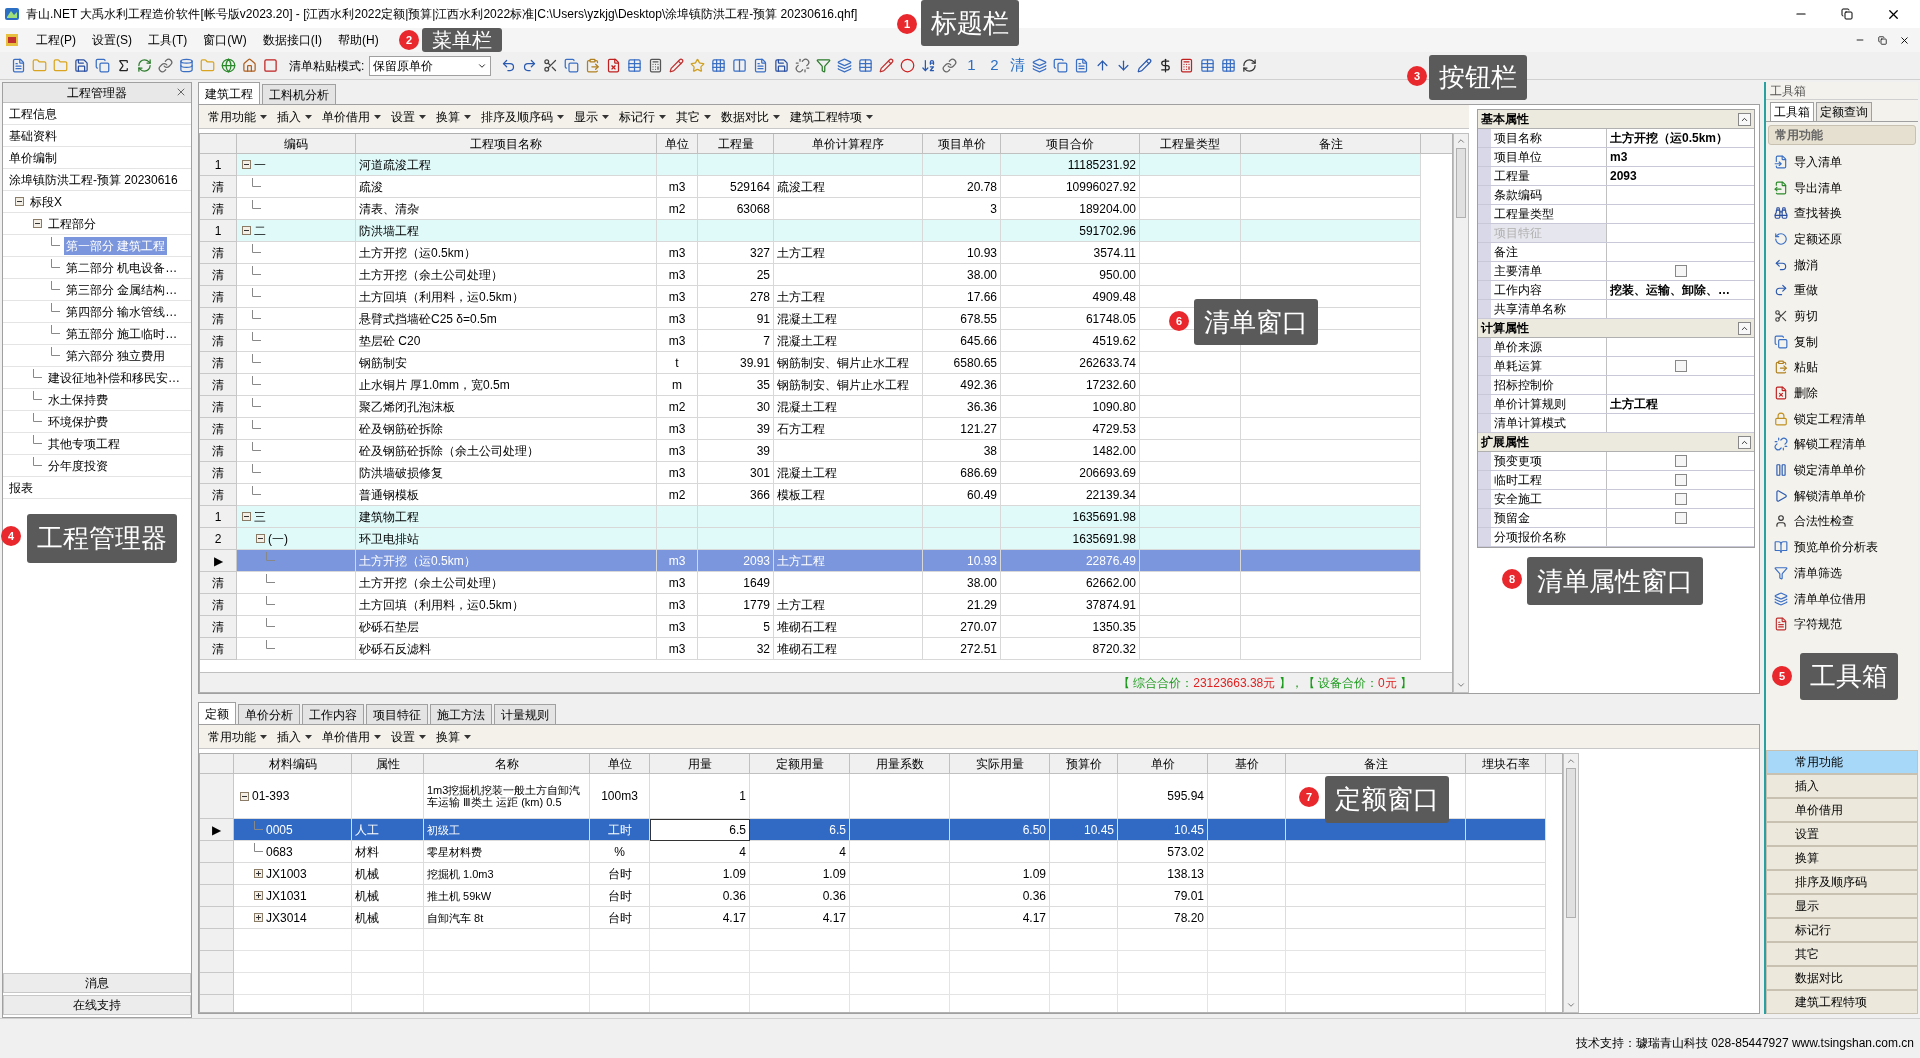 This screenshot has height=1058, width=1920. Describe the element at coordinates (810, 451) in the screenshot. I see `table-row: 清 砼及钢筋砼拆除（余土公司处理） m3 39 38 1482.00` at that location.